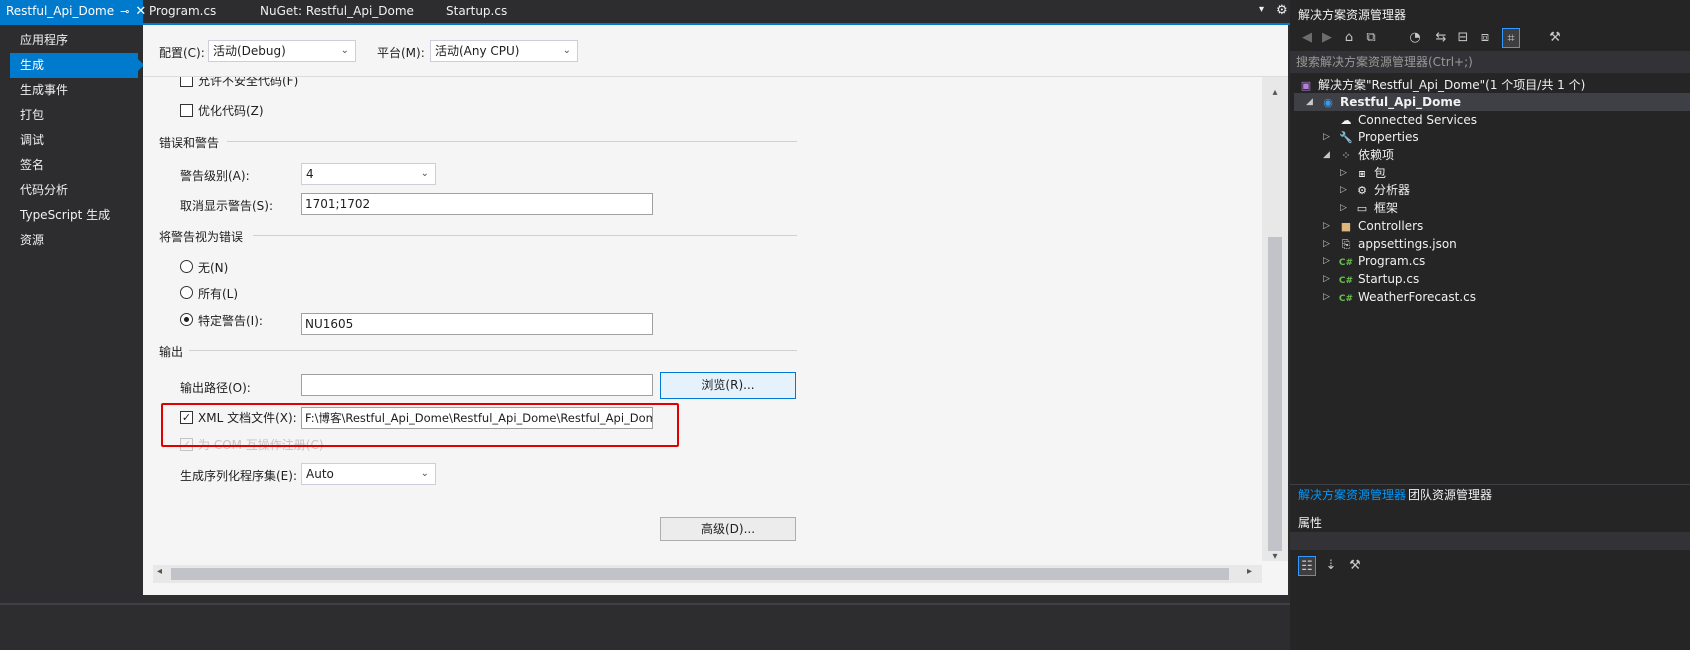 The image size is (1690, 650). I want to click on output-path-label: 输出路径(O):, so click(215, 388).